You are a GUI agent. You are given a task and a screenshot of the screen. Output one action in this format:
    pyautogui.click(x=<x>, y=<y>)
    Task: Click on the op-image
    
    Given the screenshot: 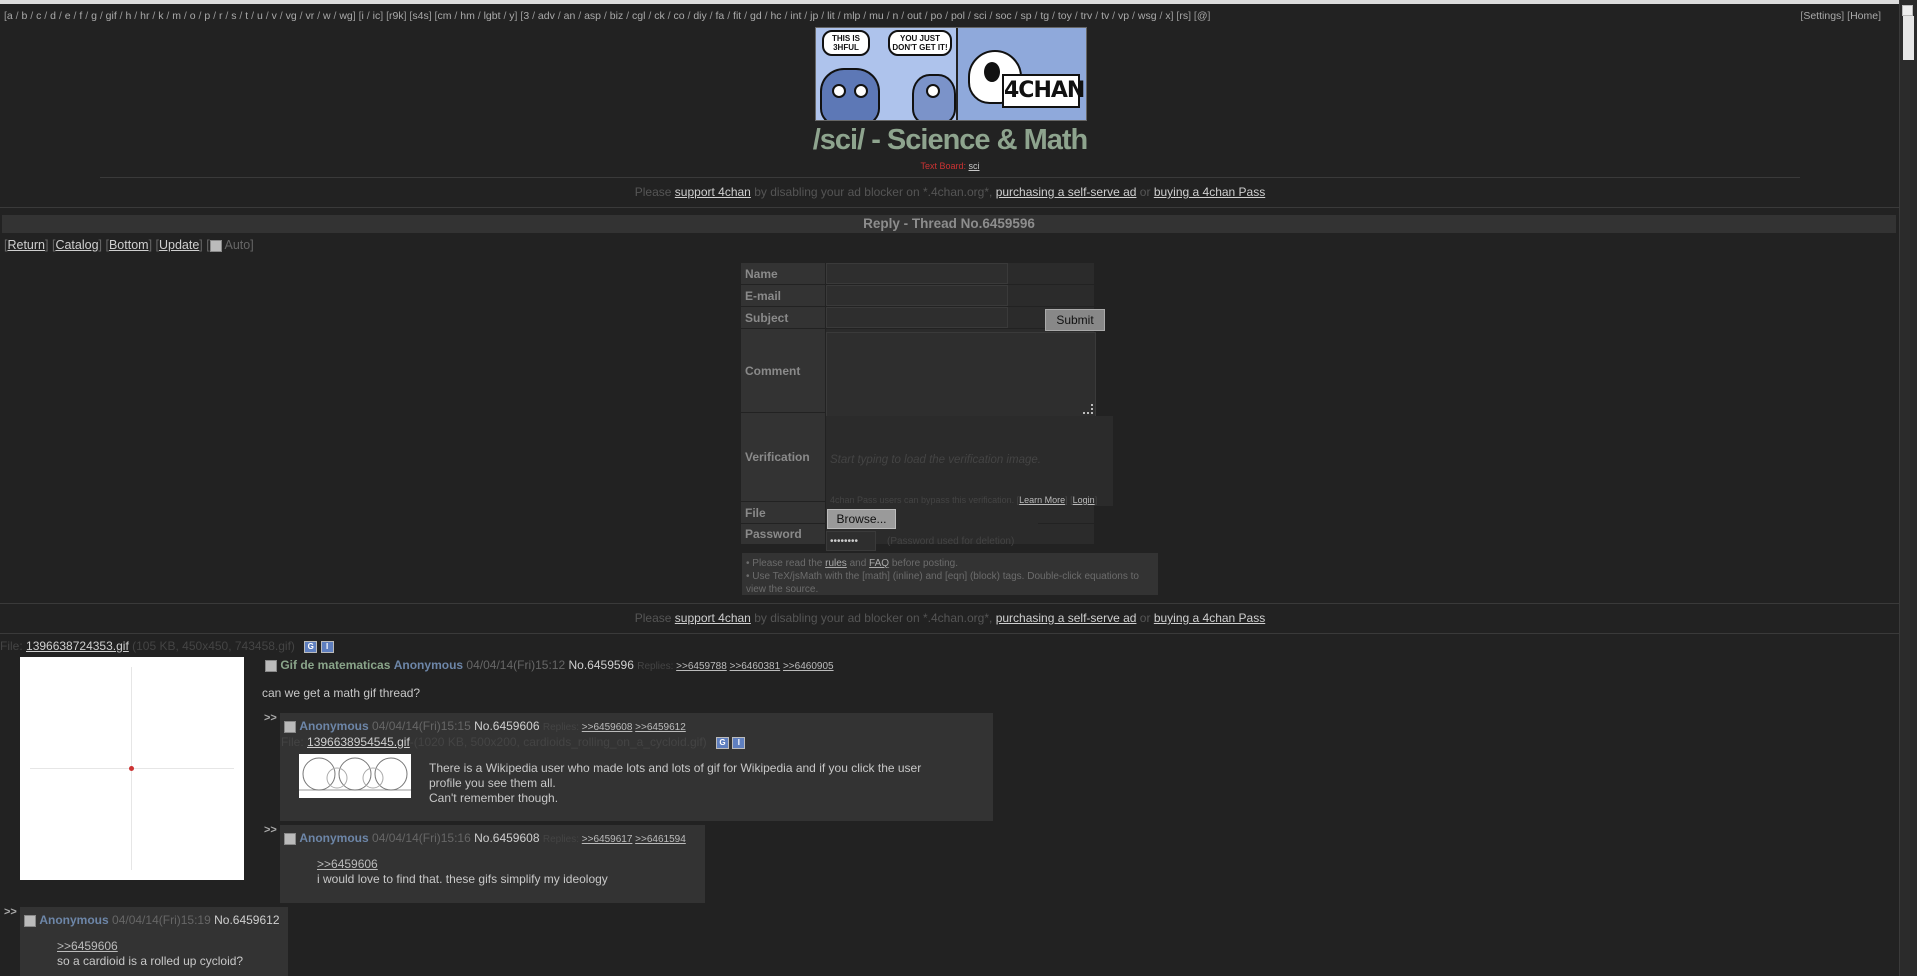 What is the action you would take?
    pyautogui.click(x=132, y=768)
    